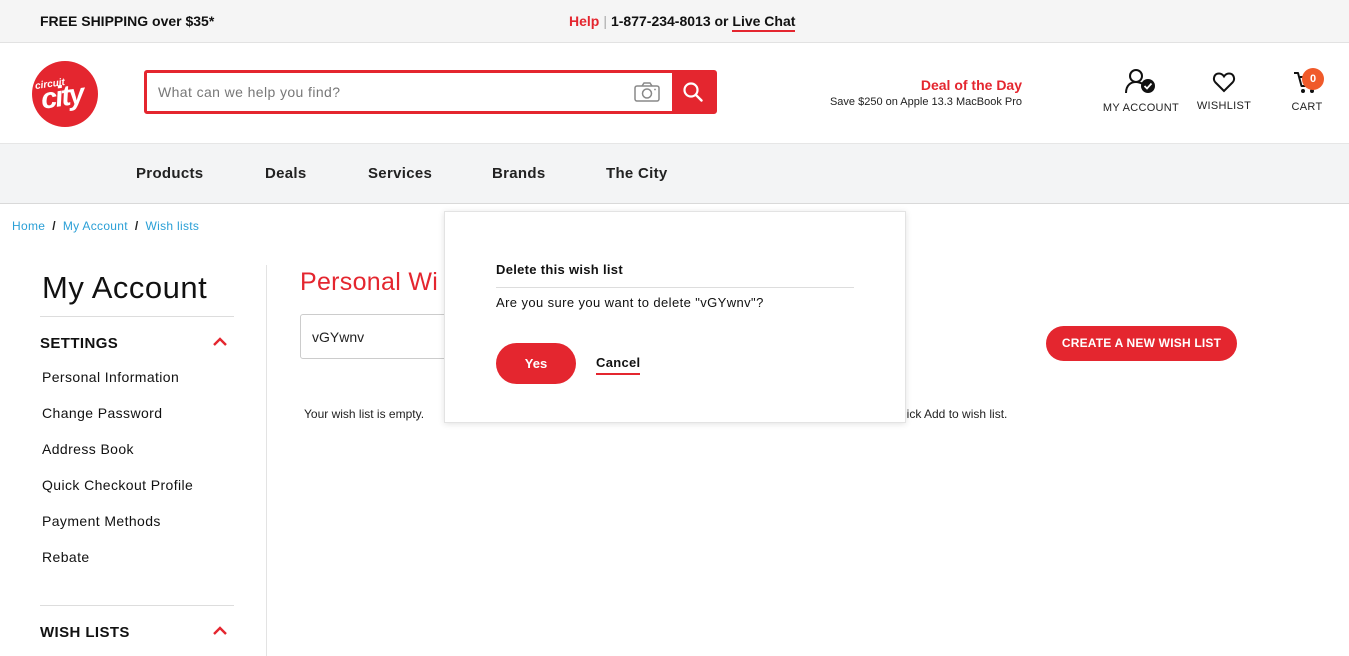 This screenshot has width=1349, height=656. I want to click on account-icon, so click(1140, 81).